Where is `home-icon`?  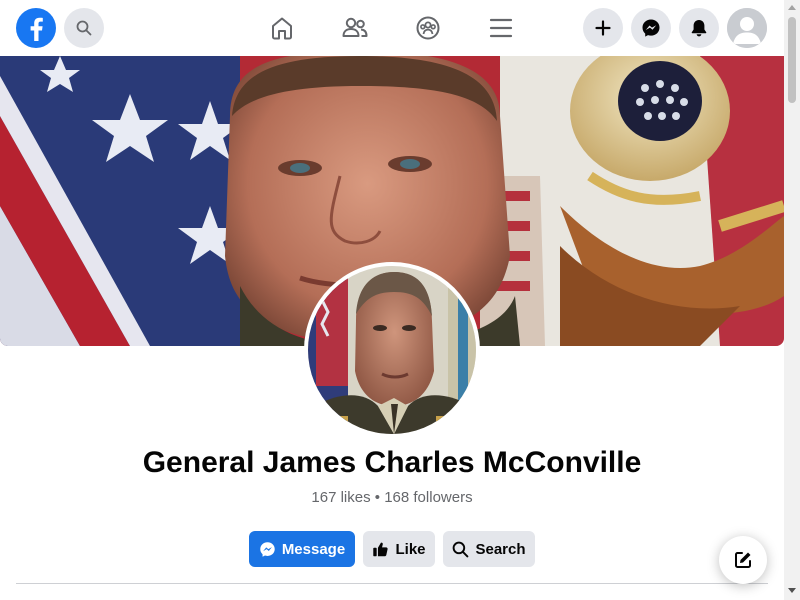
home-icon is located at coordinates (282, 28).